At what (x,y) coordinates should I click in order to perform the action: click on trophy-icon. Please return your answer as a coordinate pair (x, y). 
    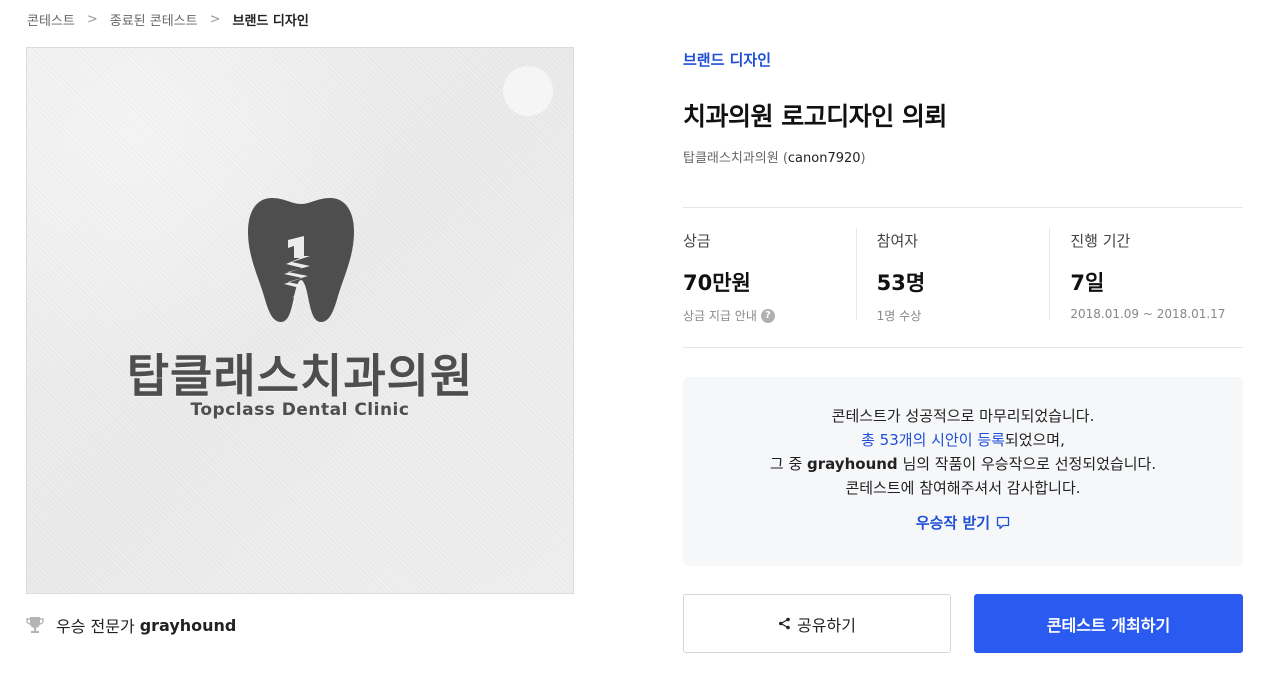
    Looking at the image, I should click on (35, 625).